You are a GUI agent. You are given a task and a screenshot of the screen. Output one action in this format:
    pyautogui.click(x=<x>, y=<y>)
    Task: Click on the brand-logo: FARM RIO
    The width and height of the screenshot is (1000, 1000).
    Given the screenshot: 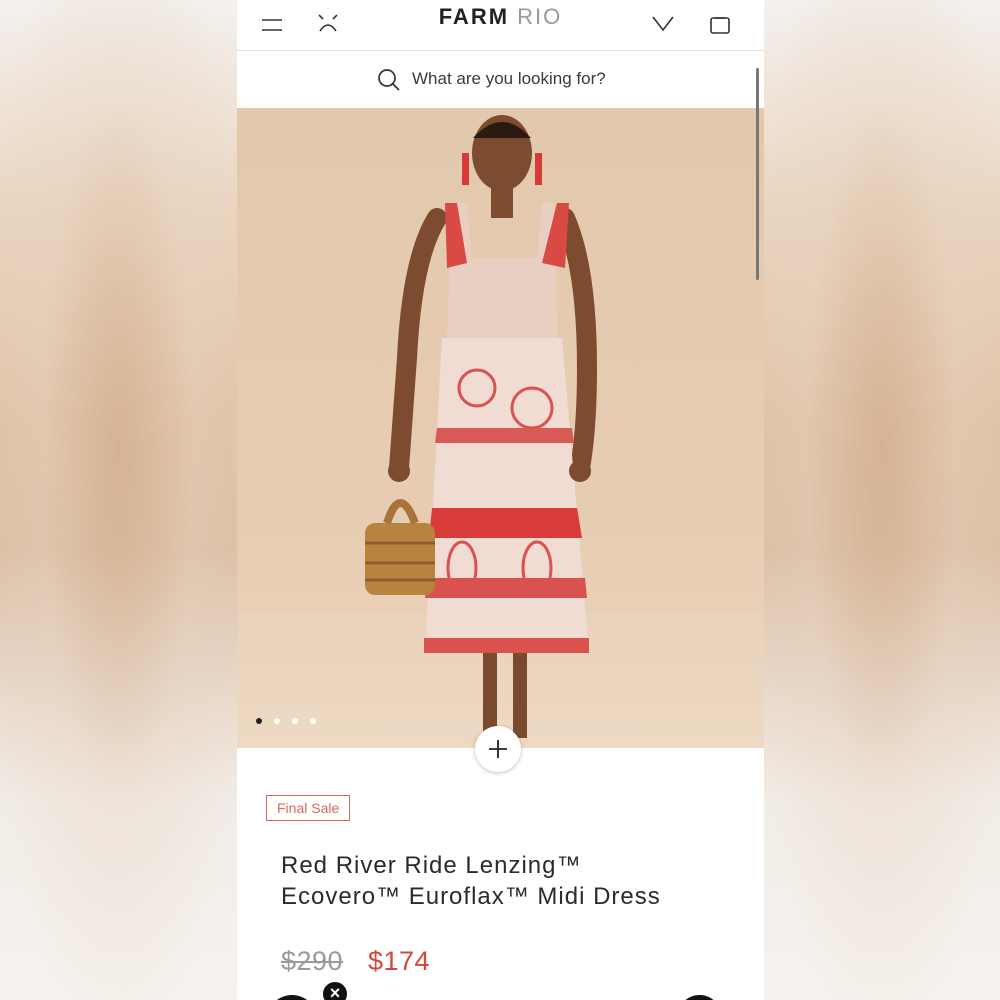 What is the action you would take?
    pyautogui.click(x=500, y=17)
    